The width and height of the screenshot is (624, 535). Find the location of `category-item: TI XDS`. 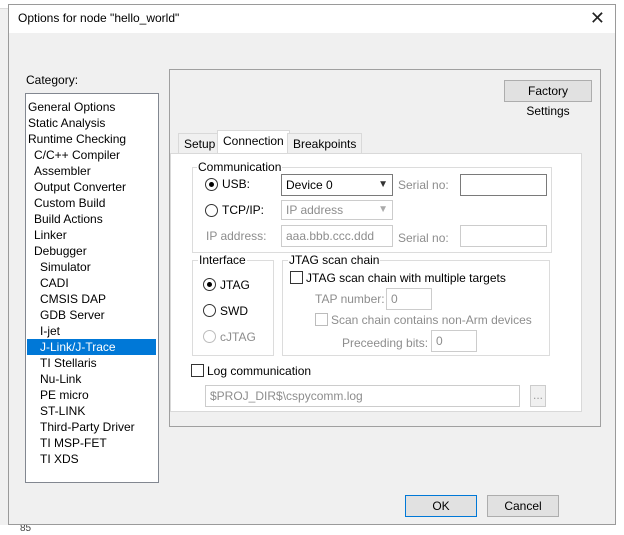

category-item: TI XDS is located at coordinates (59, 459).